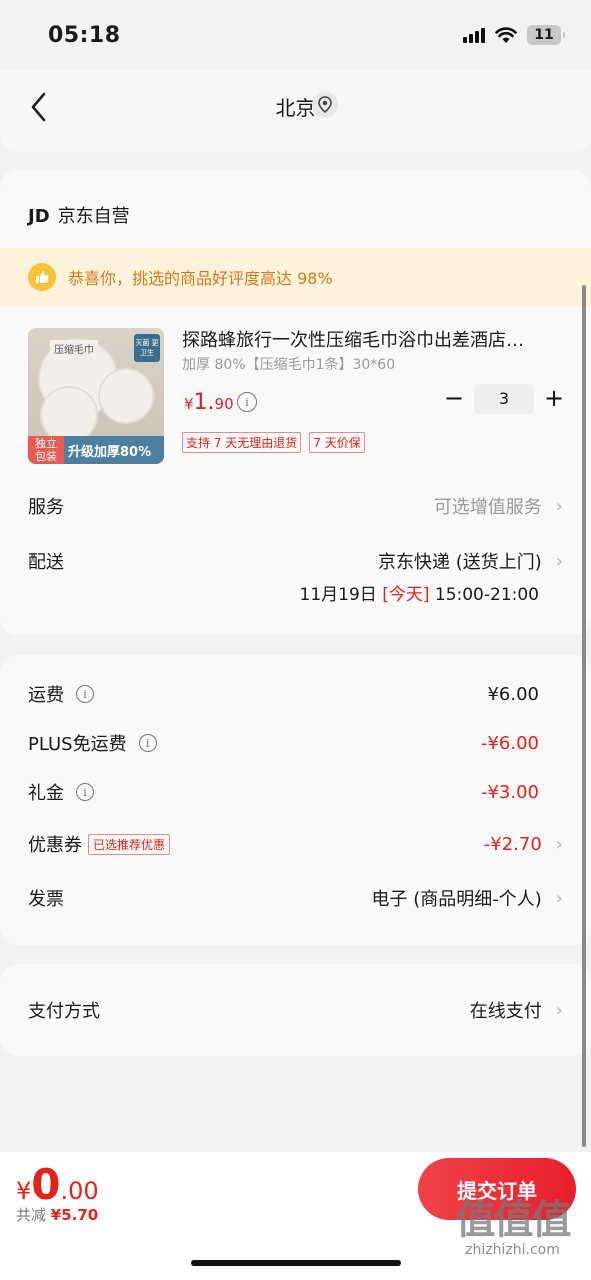 This screenshot has width=591, height=1280. What do you see at coordinates (46, 695) in the screenshot?
I see `shipping-label: 运费` at bounding box center [46, 695].